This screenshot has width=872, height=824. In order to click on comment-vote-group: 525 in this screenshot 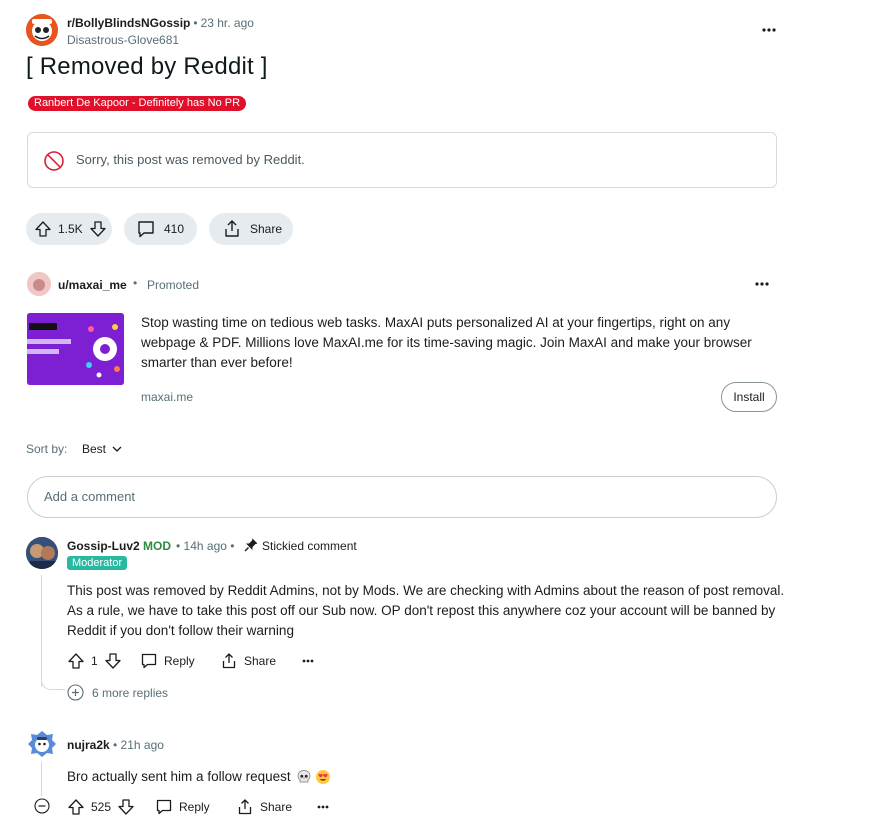, I will do `click(101, 807)`.